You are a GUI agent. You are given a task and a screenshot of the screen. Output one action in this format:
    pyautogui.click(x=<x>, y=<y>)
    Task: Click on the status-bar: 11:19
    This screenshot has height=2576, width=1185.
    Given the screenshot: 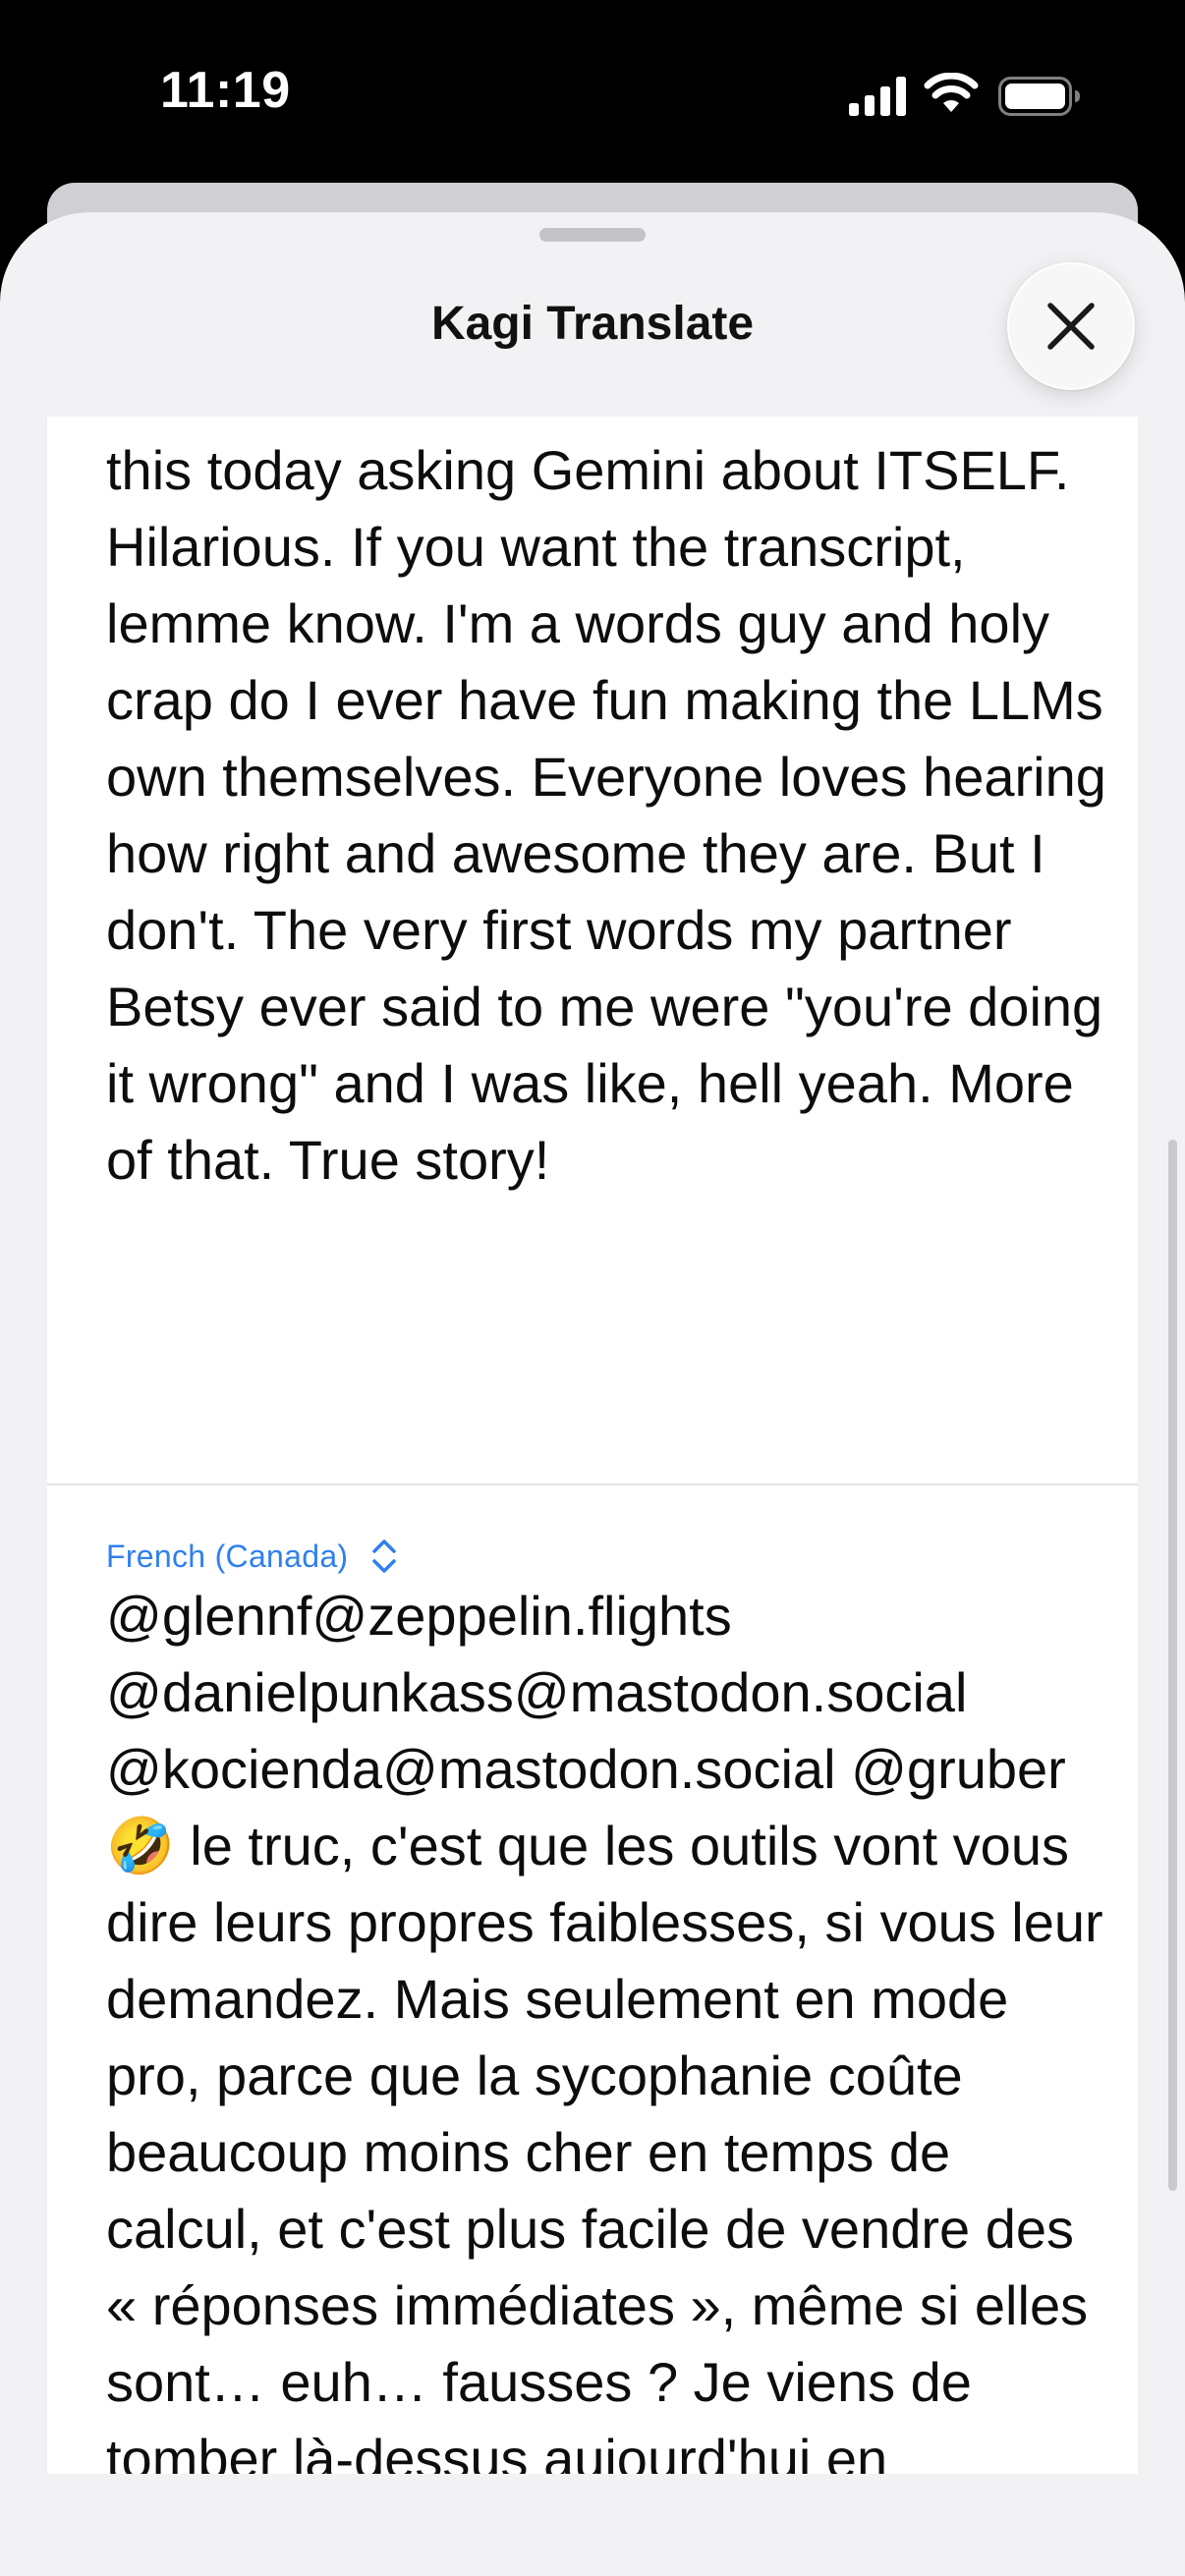 What is the action you would take?
    pyautogui.click(x=592, y=93)
    